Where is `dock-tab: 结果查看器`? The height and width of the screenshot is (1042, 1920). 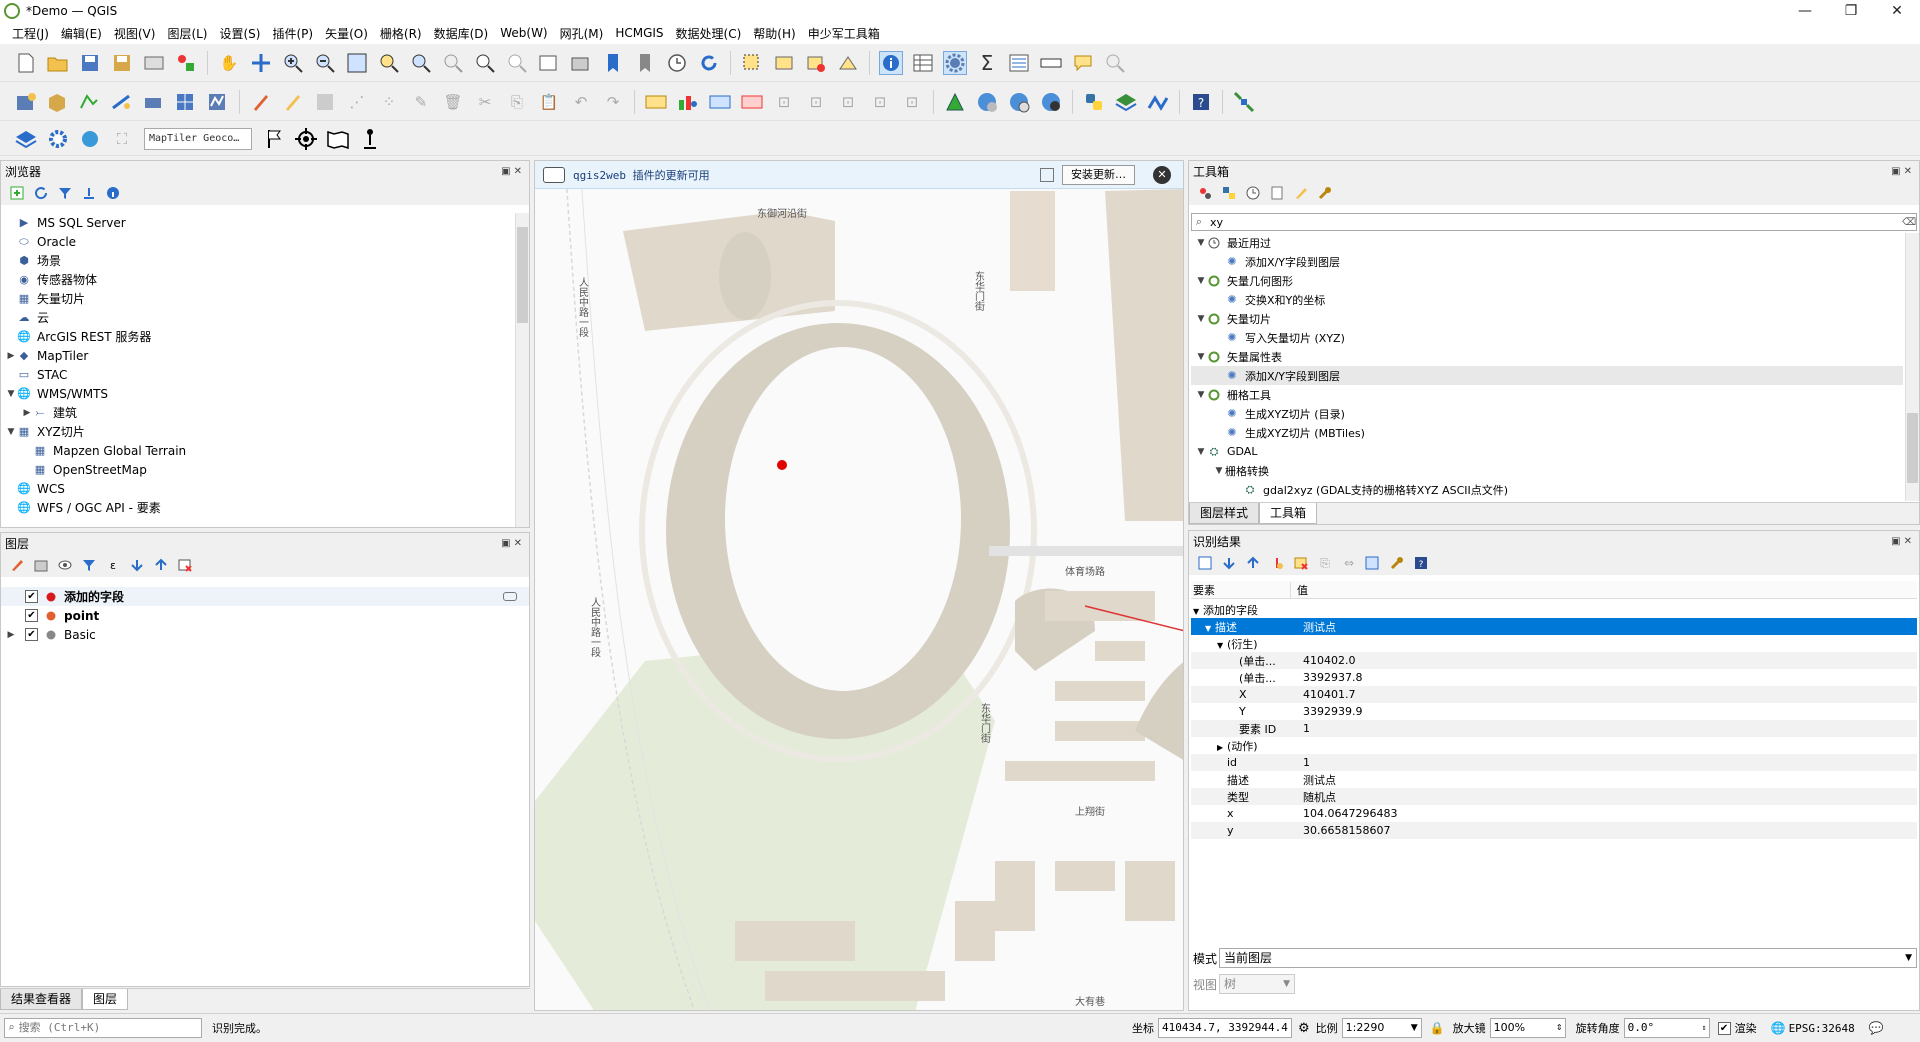
dock-tab: 结果查看器 is located at coordinates (41, 999).